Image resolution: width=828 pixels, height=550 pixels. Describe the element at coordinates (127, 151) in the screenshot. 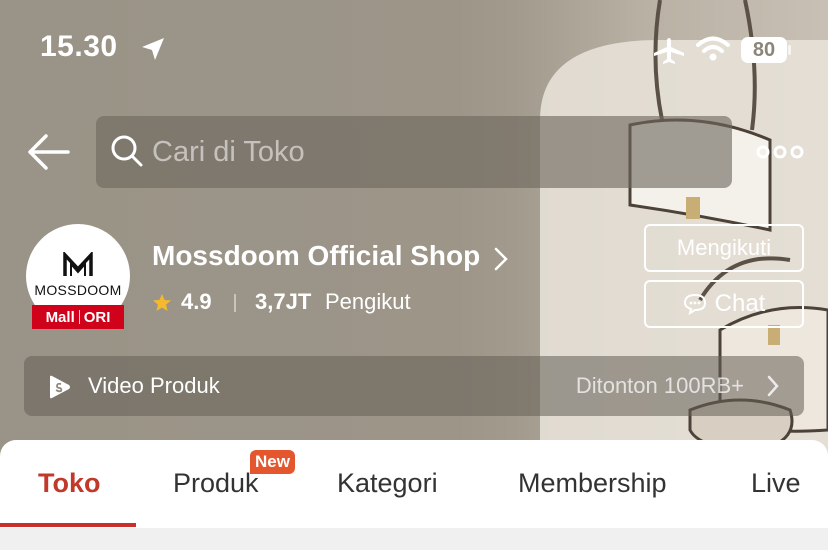

I see `search-icon` at that location.